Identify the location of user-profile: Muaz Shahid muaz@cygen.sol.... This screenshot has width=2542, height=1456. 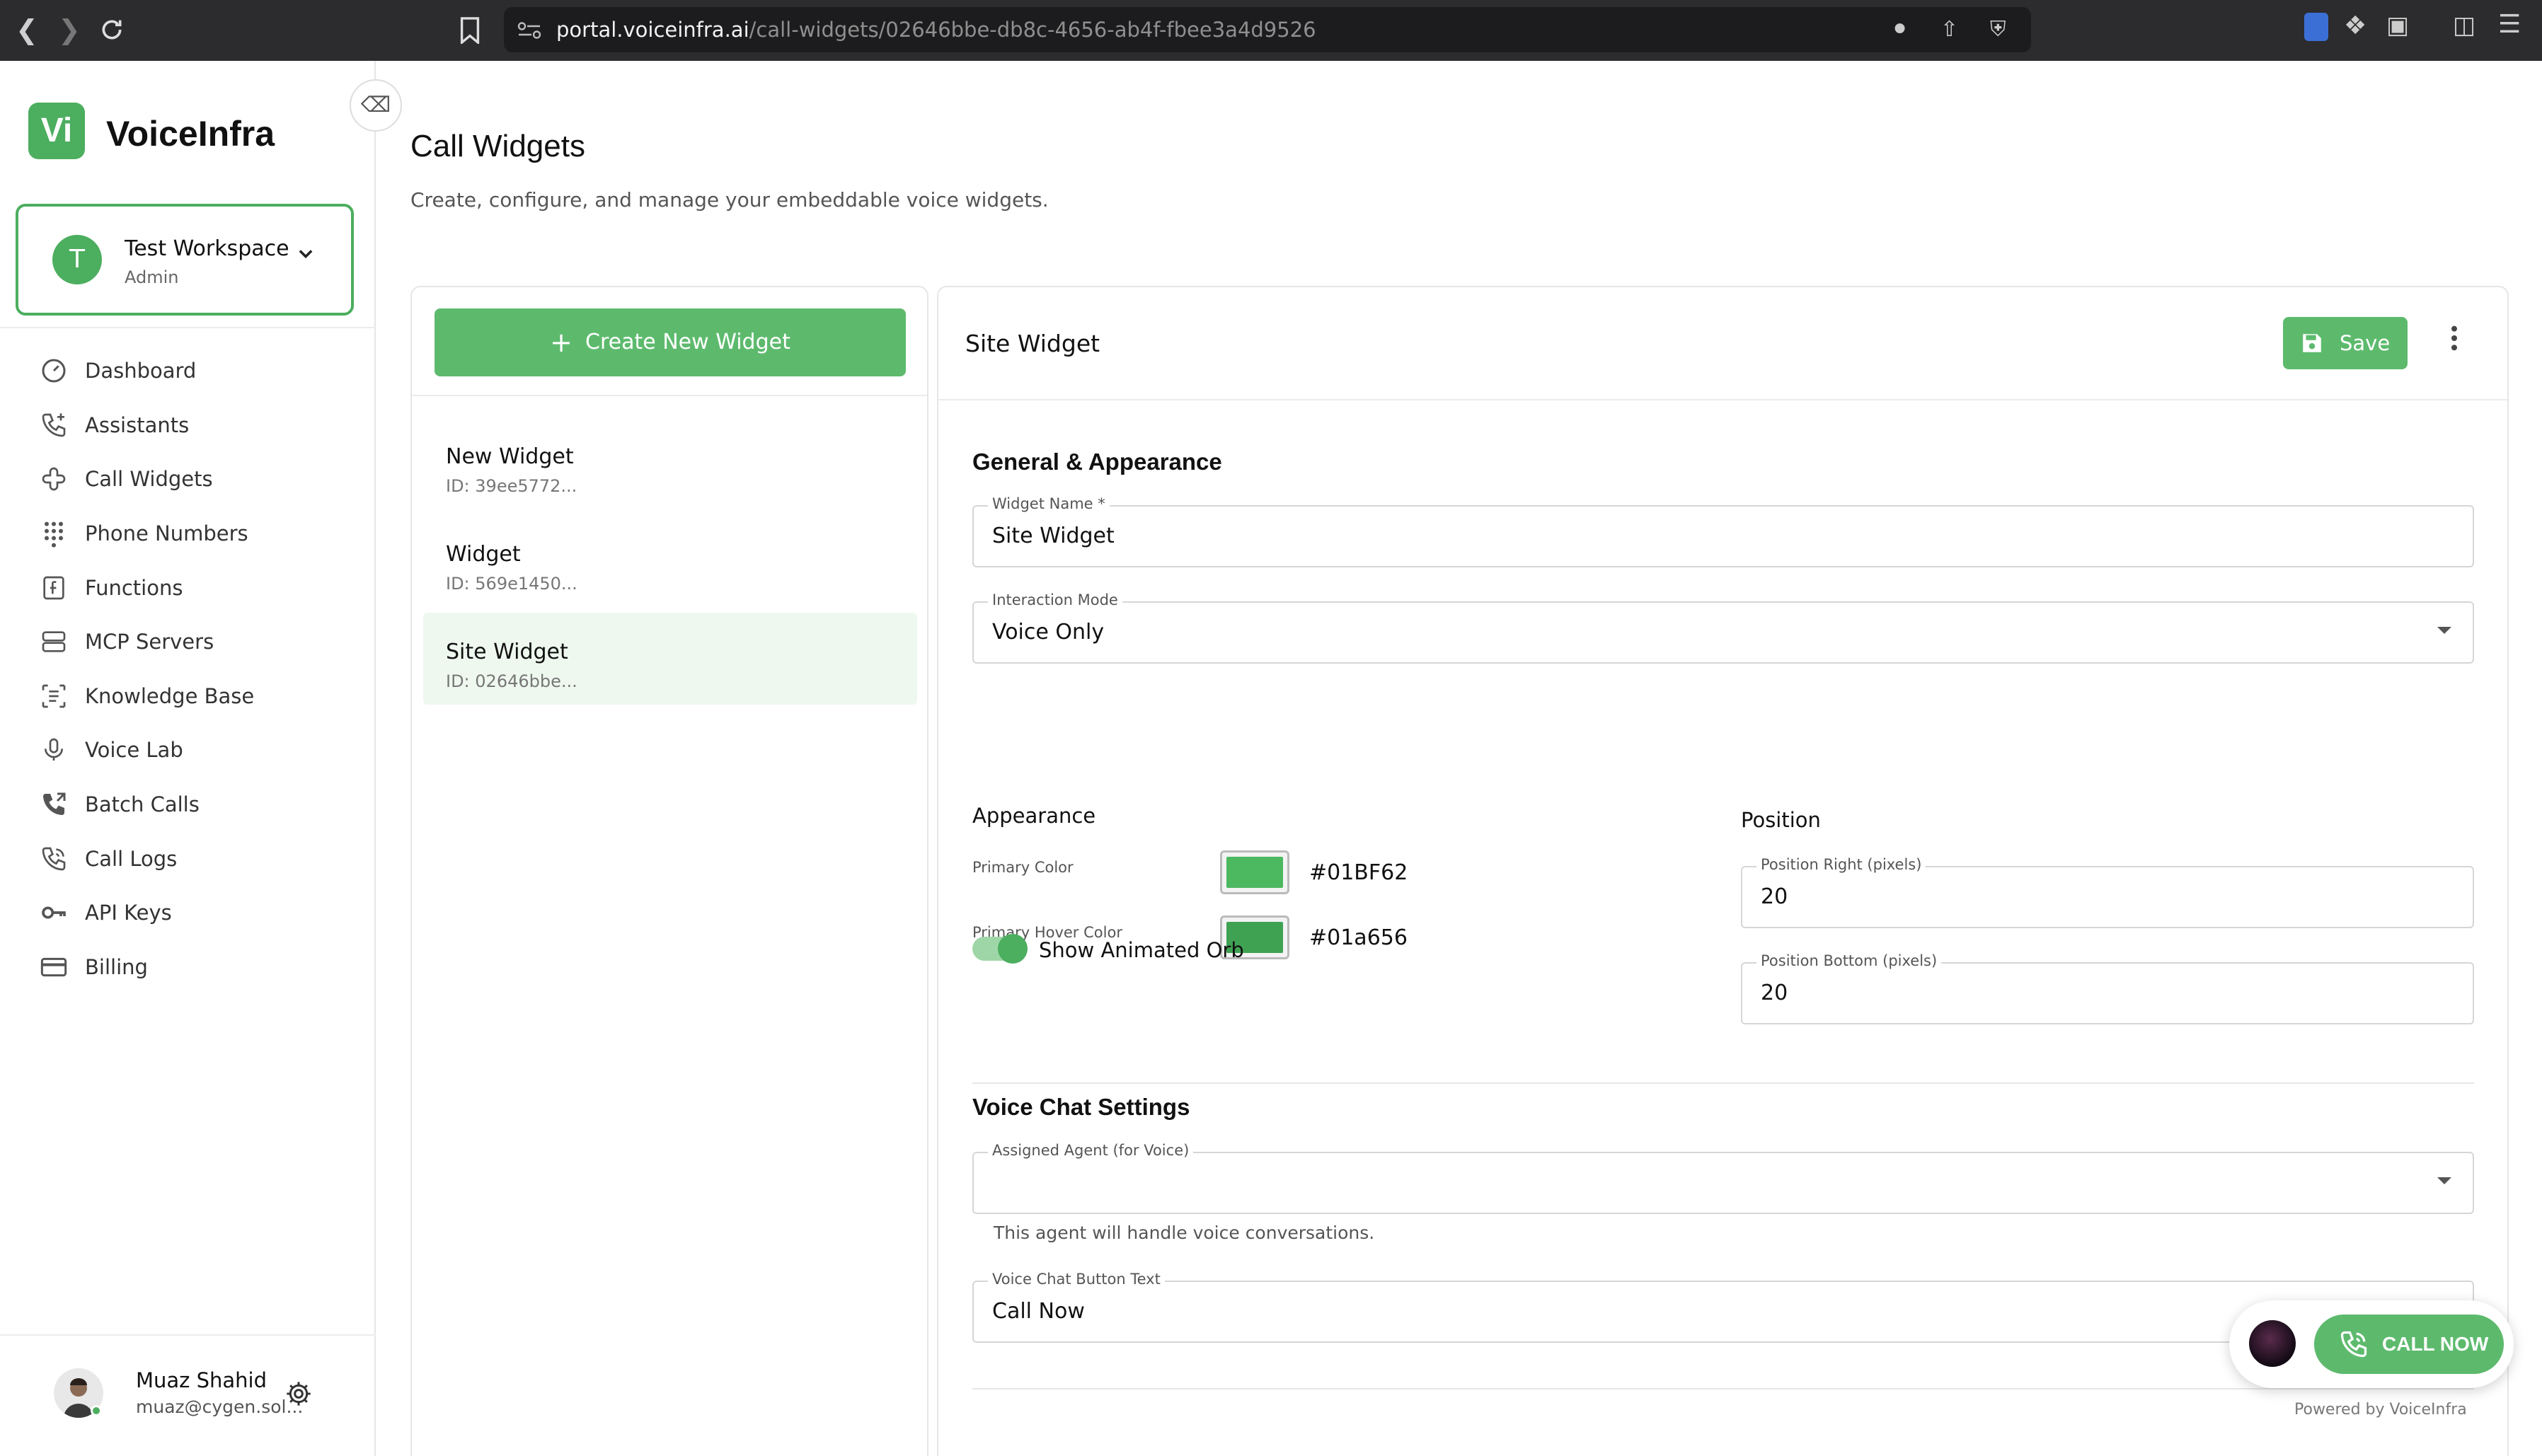
(188, 1395).